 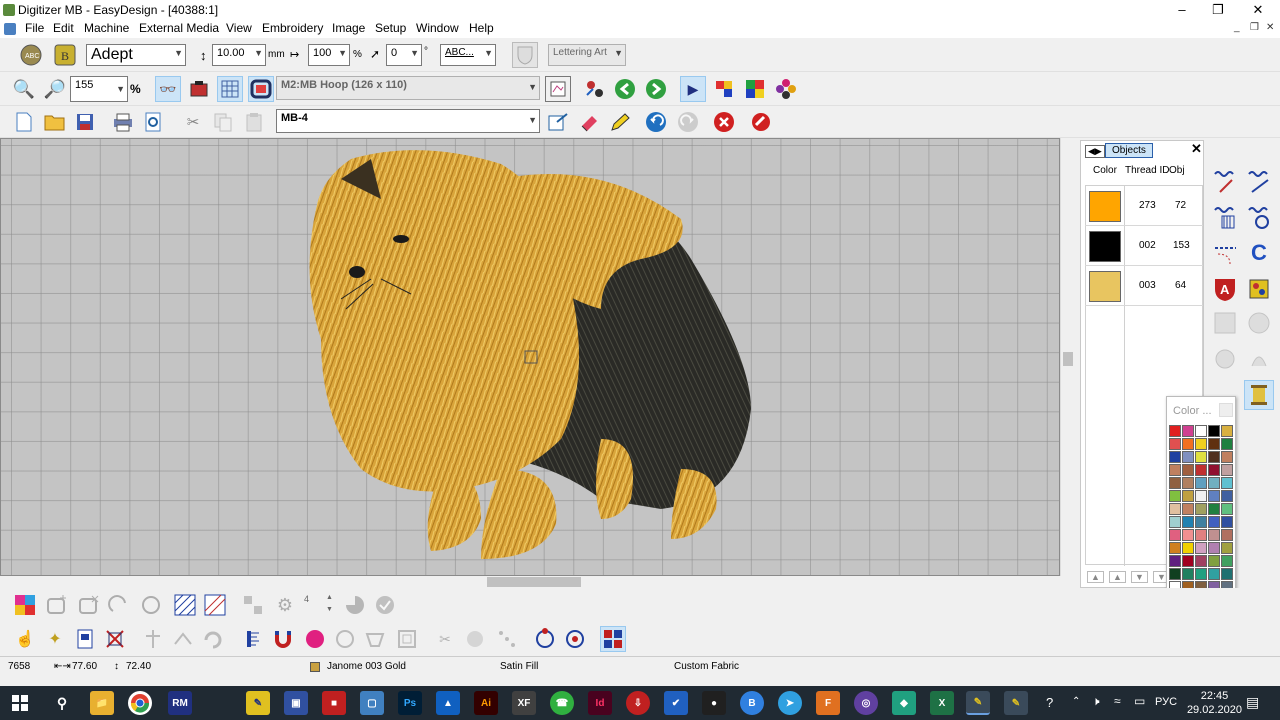 What do you see at coordinates (486, 703) in the screenshot?
I see `taskbar-illustrator: Ai` at bounding box center [486, 703].